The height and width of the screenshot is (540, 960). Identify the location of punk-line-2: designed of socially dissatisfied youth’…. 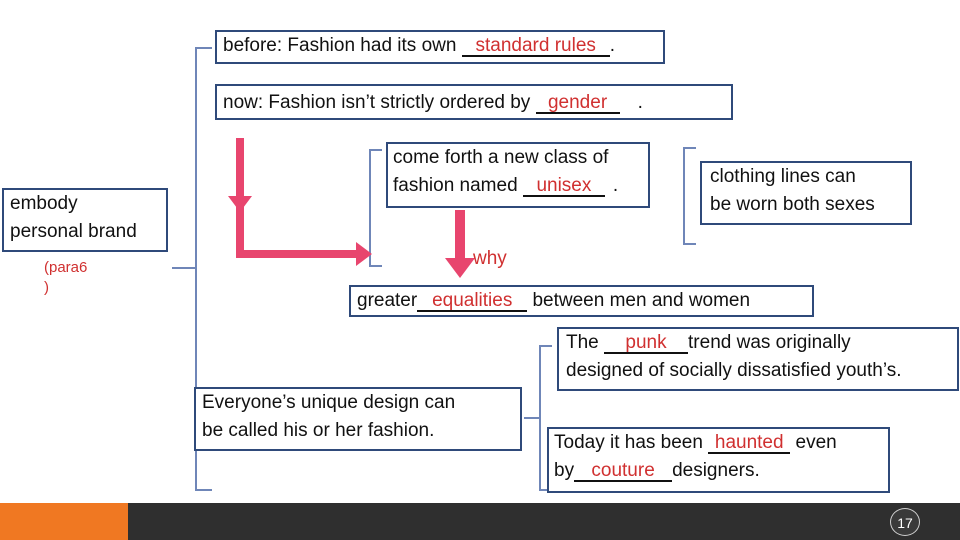
(734, 370).